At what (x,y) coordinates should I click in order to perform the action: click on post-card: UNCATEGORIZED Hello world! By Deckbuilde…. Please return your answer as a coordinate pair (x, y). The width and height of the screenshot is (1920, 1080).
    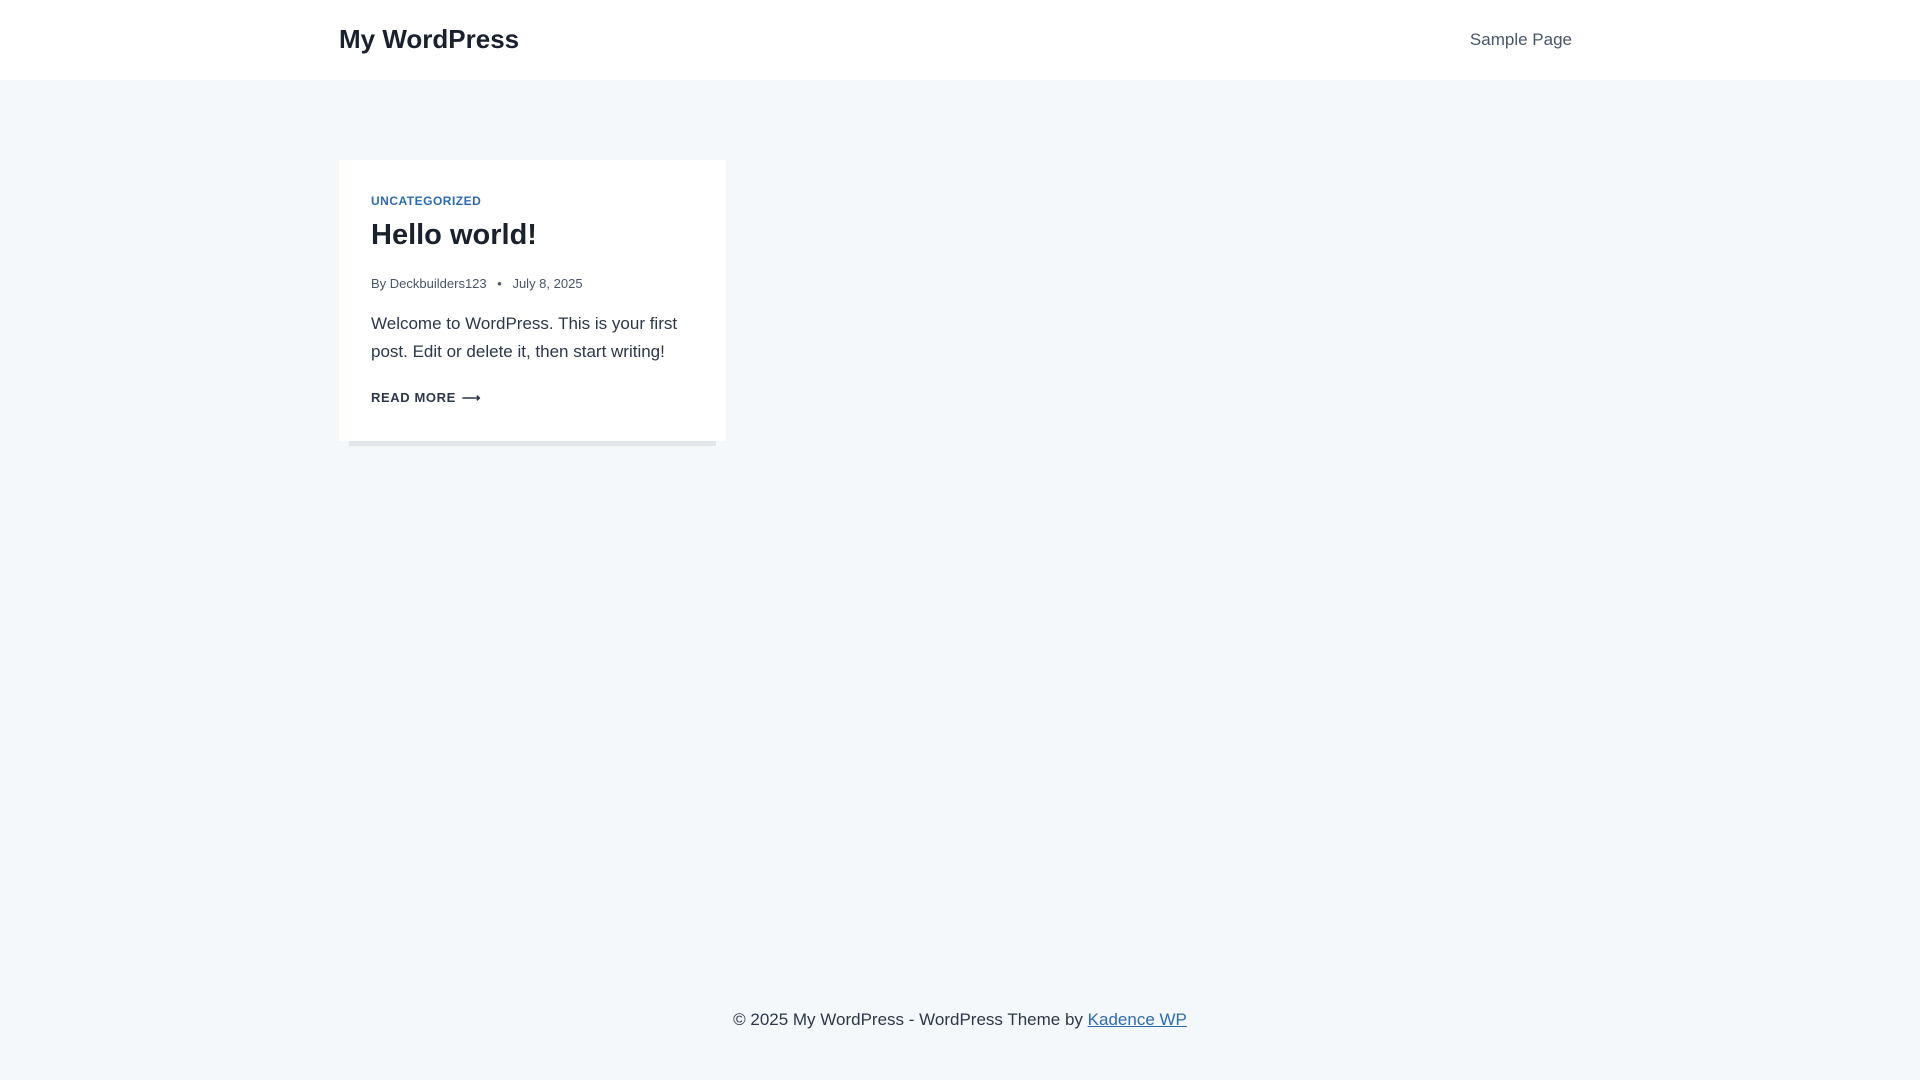
    Looking at the image, I should click on (532, 300).